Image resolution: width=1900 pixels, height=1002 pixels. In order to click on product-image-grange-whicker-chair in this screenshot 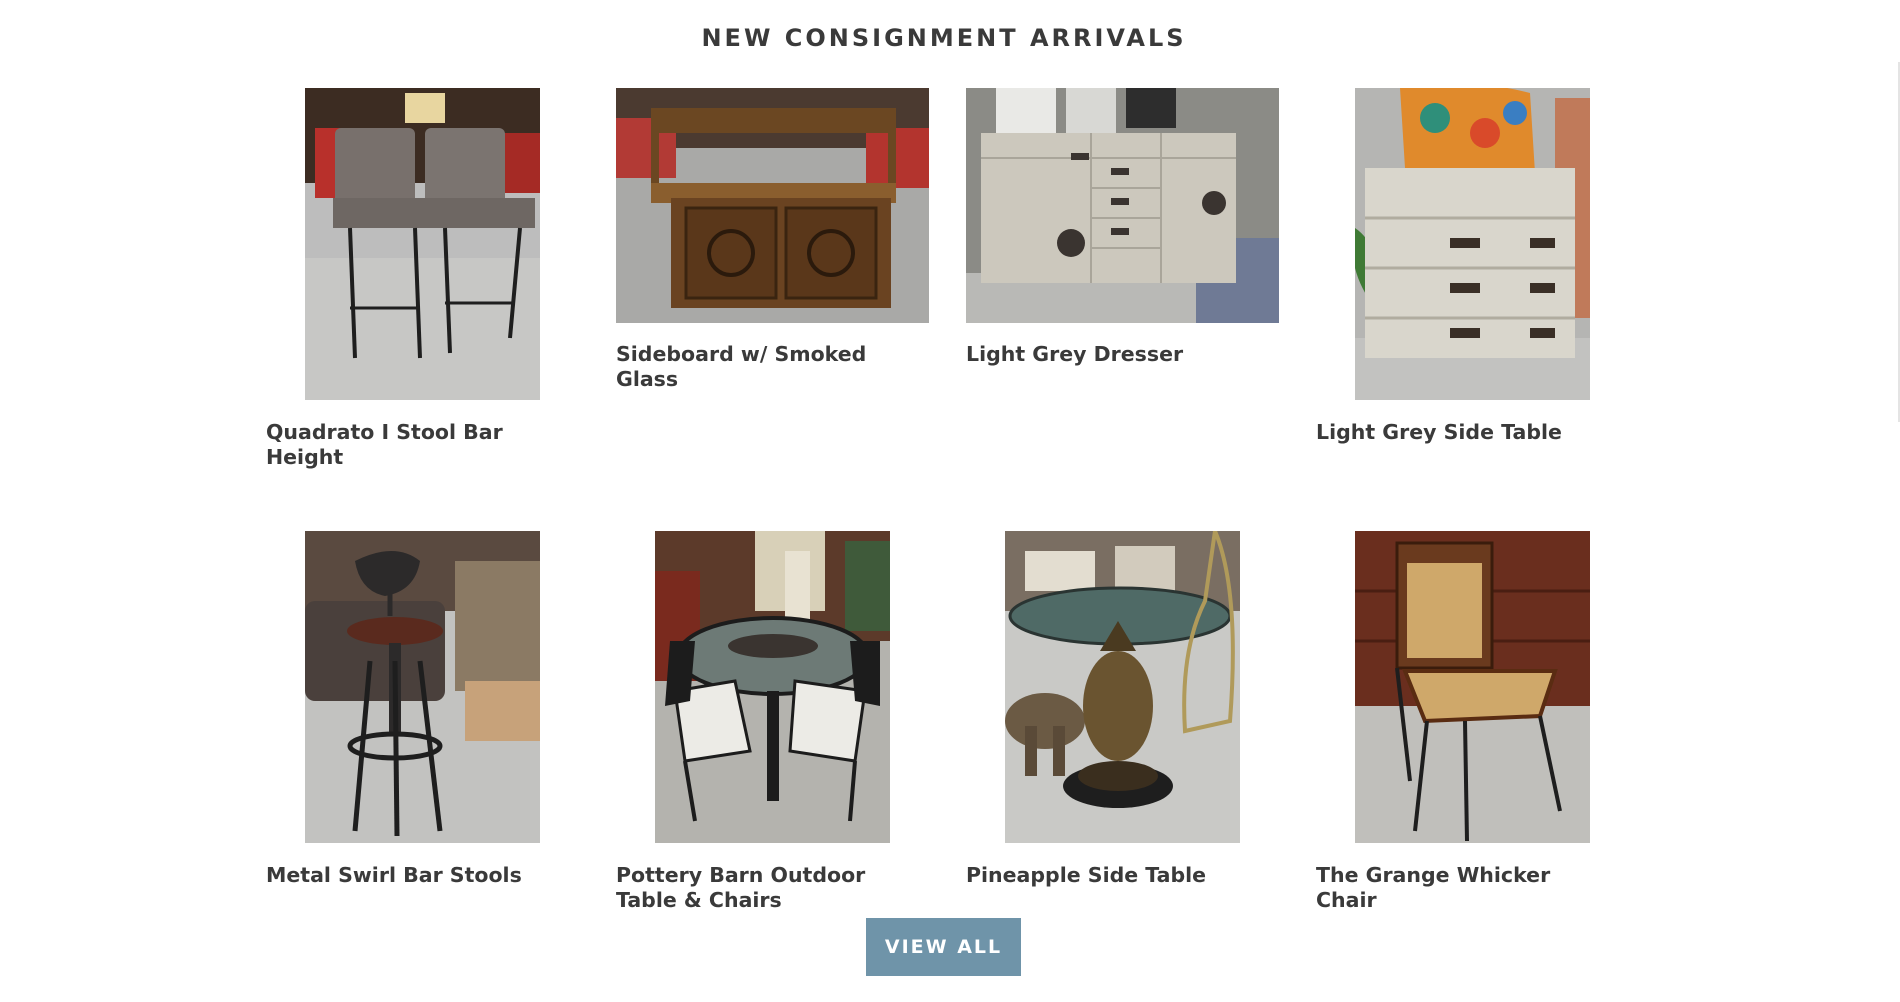, I will do `click(1472, 687)`.